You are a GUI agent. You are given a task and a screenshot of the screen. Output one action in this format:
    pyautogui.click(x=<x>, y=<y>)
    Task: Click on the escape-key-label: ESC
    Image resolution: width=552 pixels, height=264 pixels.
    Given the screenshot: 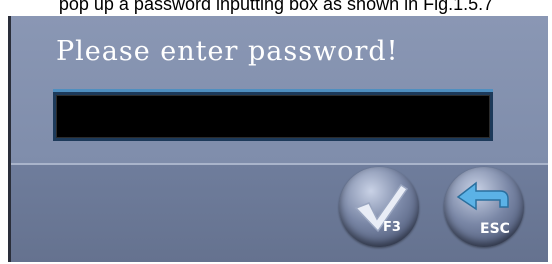 What is the action you would take?
    pyautogui.click(x=495, y=229)
    